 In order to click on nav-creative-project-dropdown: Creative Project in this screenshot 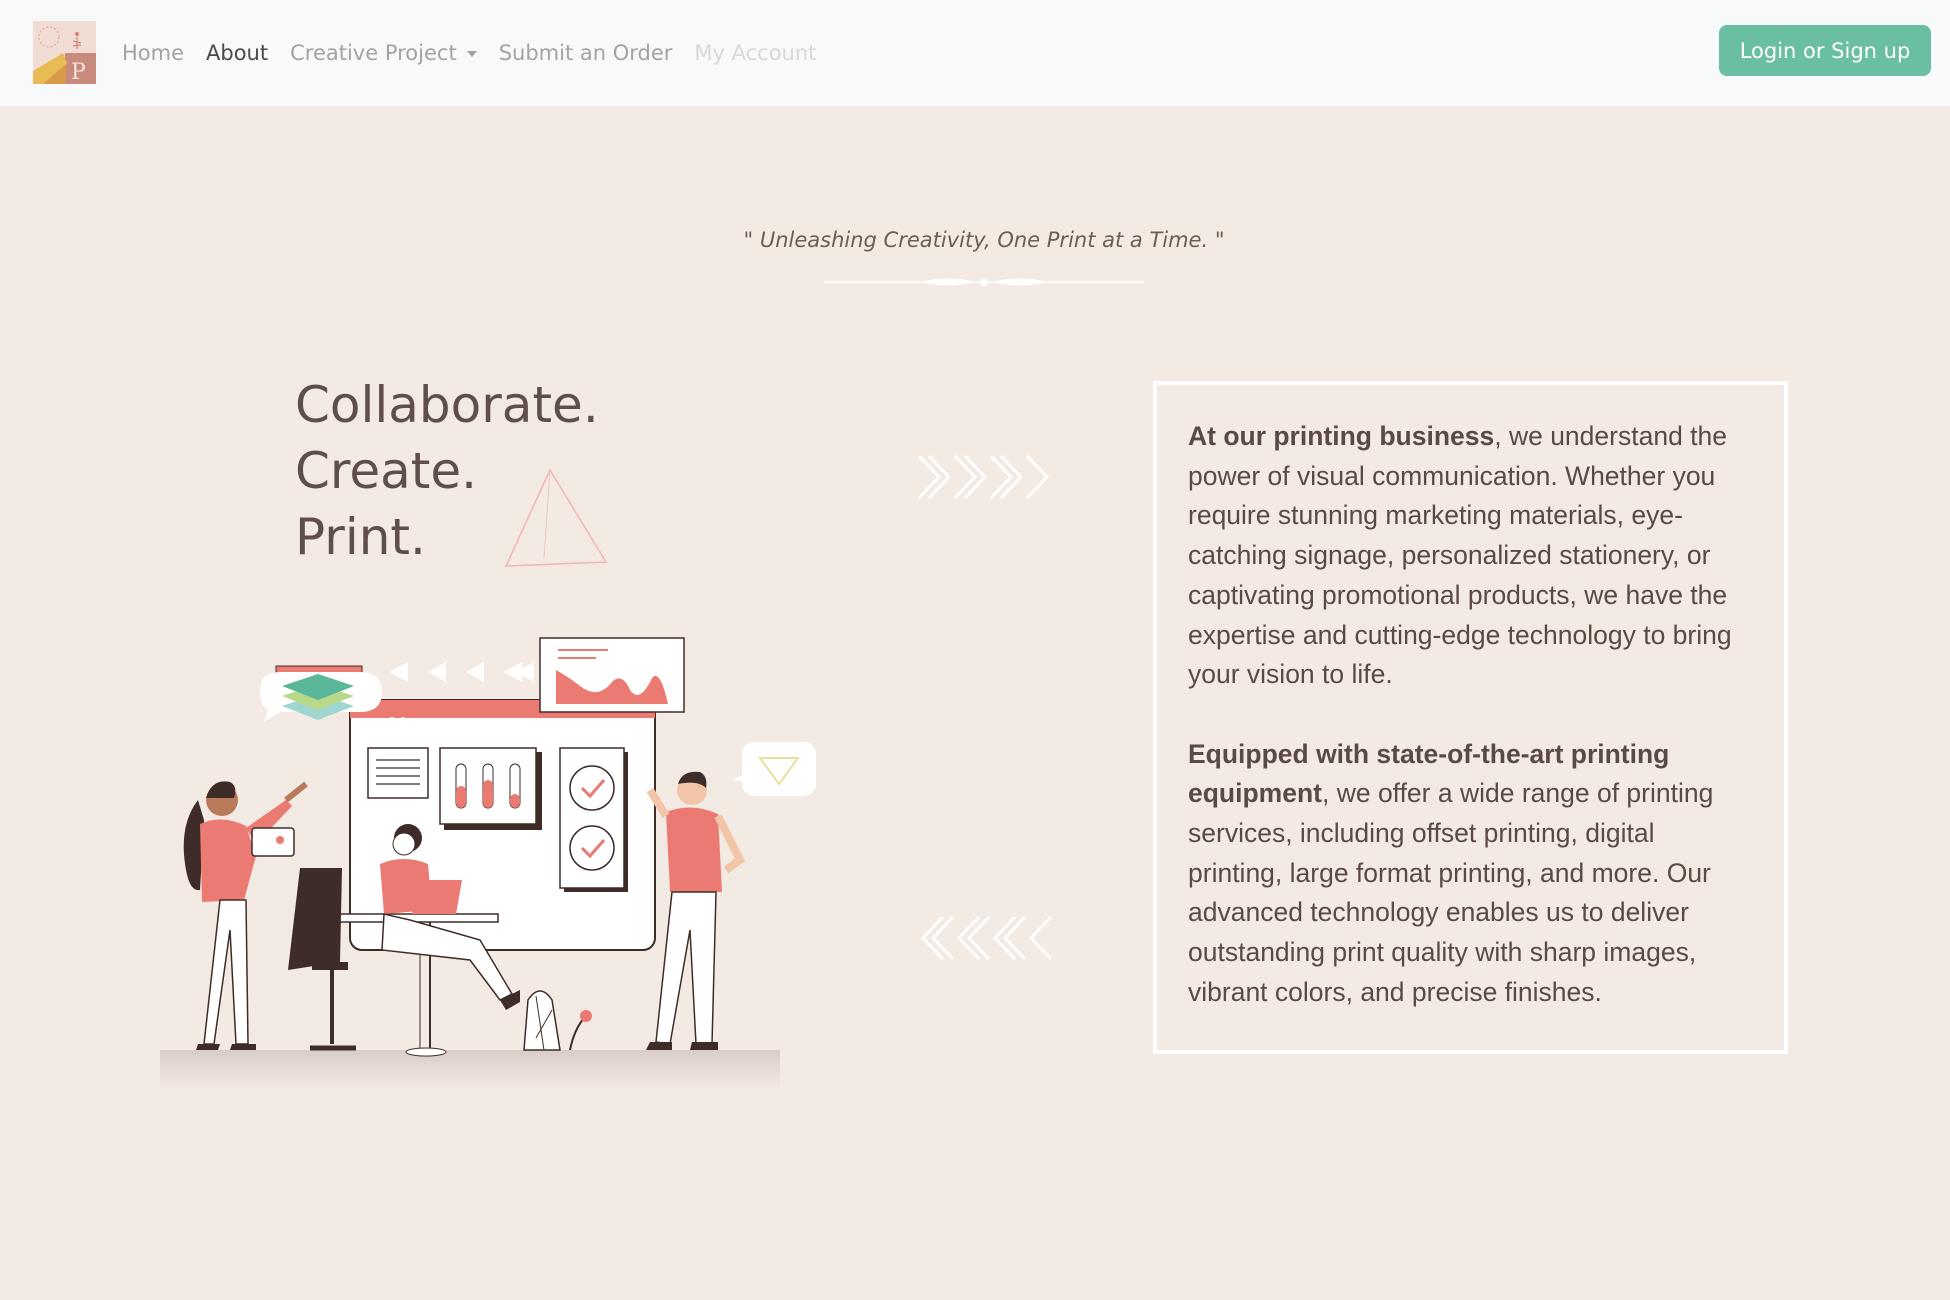, I will do `click(383, 53)`.